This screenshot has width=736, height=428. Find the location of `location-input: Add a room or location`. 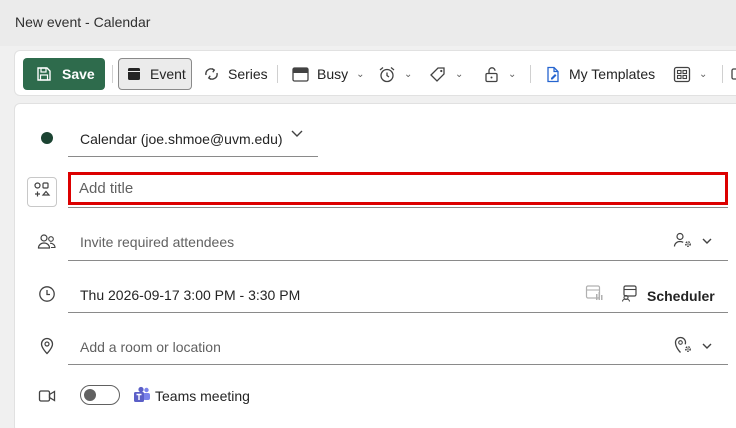

location-input: Add a room or location is located at coordinates (150, 347).